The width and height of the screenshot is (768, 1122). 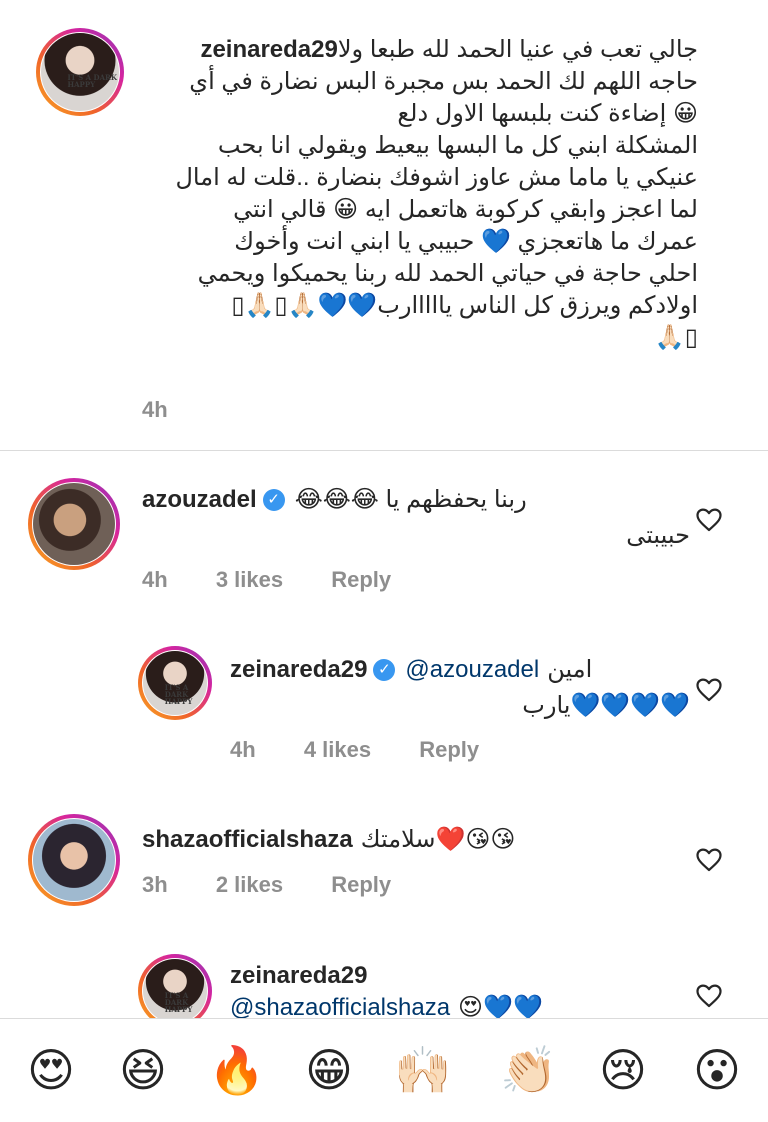 What do you see at coordinates (438, 839) in the screenshot?
I see `comment-text-line: 😘😘❤️سلامتك` at bounding box center [438, 839].